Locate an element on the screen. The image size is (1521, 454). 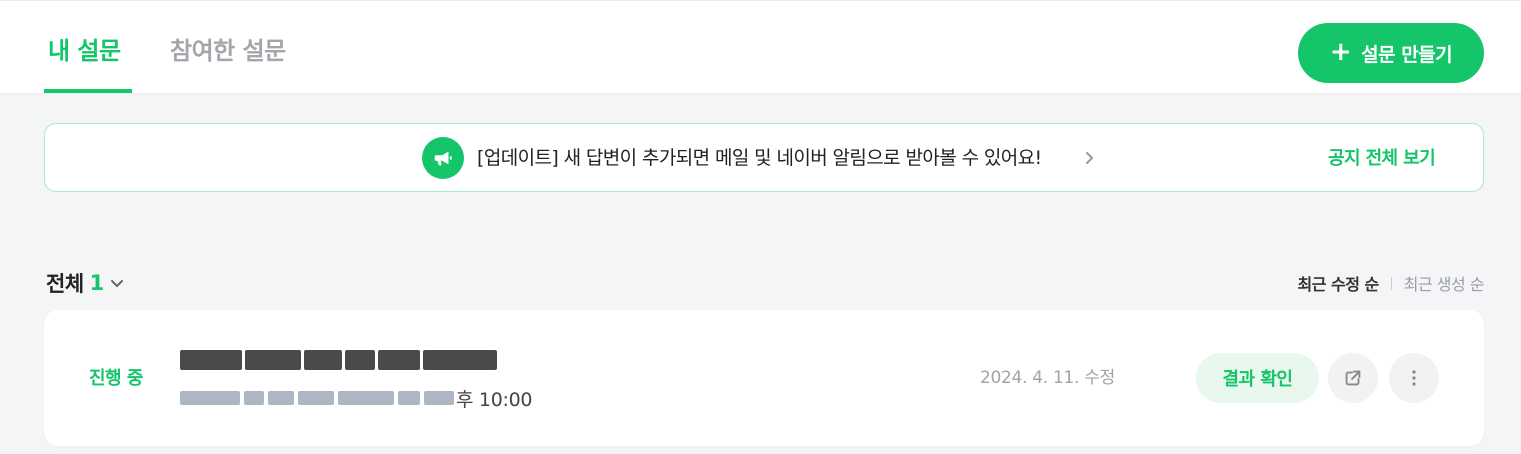
more-options-button is located at coordinates (1414, 378).